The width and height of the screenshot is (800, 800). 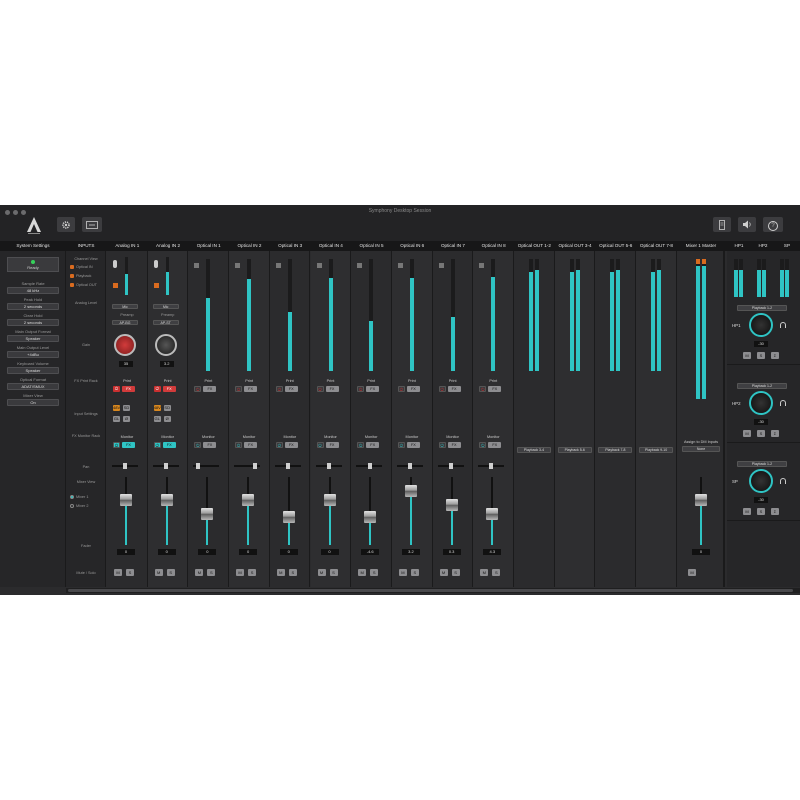 What do you see at coordinates (33, 402) in the screenshot?
I see `setting-value: On` at bounding box center [33, 402].